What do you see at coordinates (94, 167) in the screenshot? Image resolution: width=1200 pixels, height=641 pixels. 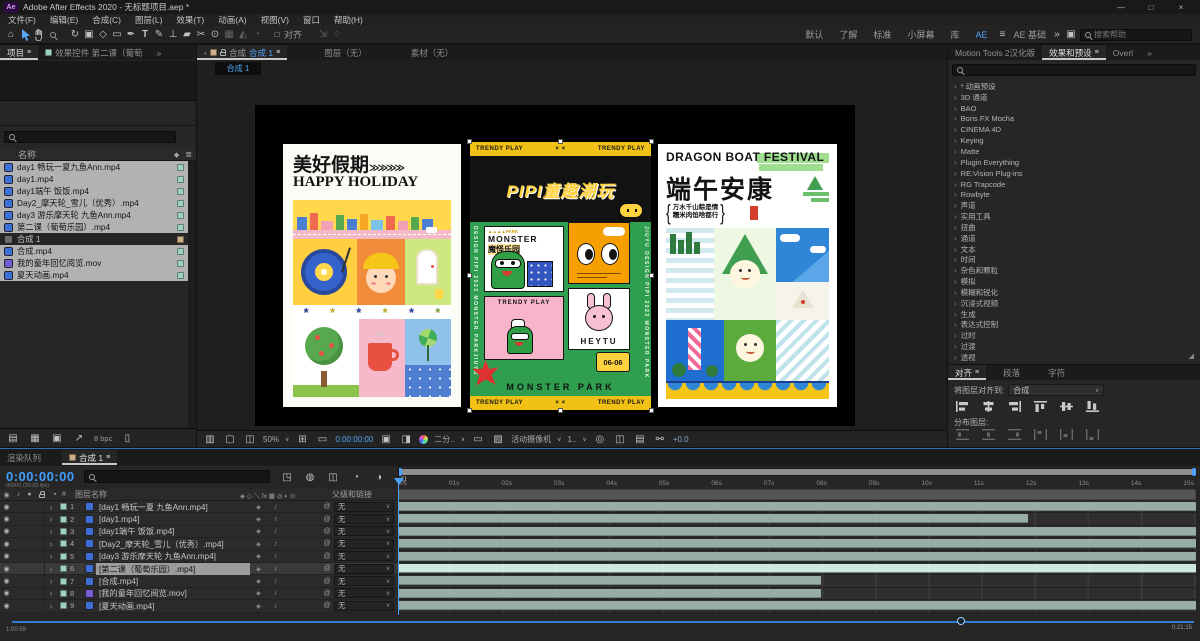 I see `project-item-row: day1 畅玩一夏九鱼Ann.mp4` at bounding box center [94, 167].